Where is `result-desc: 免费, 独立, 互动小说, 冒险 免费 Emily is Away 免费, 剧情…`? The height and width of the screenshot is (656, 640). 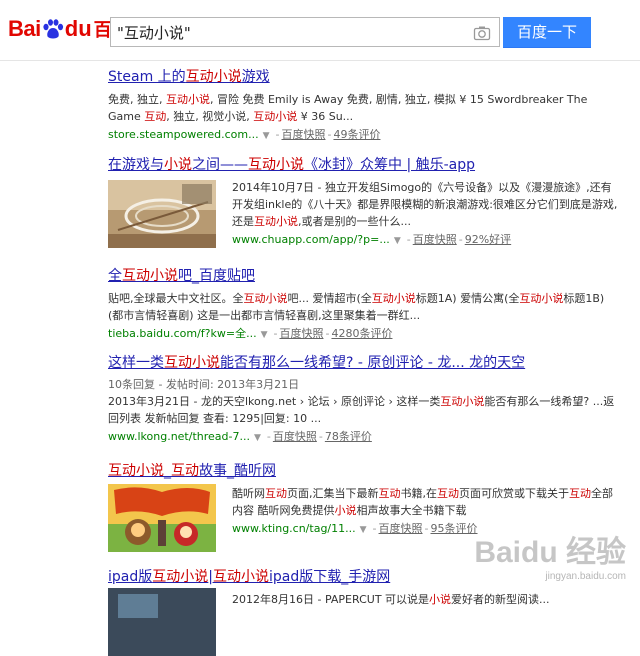
result-desc: 免费, 独立, 互动小说, 冒险 免费 Emily is Away 免费, 剧情… is located at coordinates (363, 108).